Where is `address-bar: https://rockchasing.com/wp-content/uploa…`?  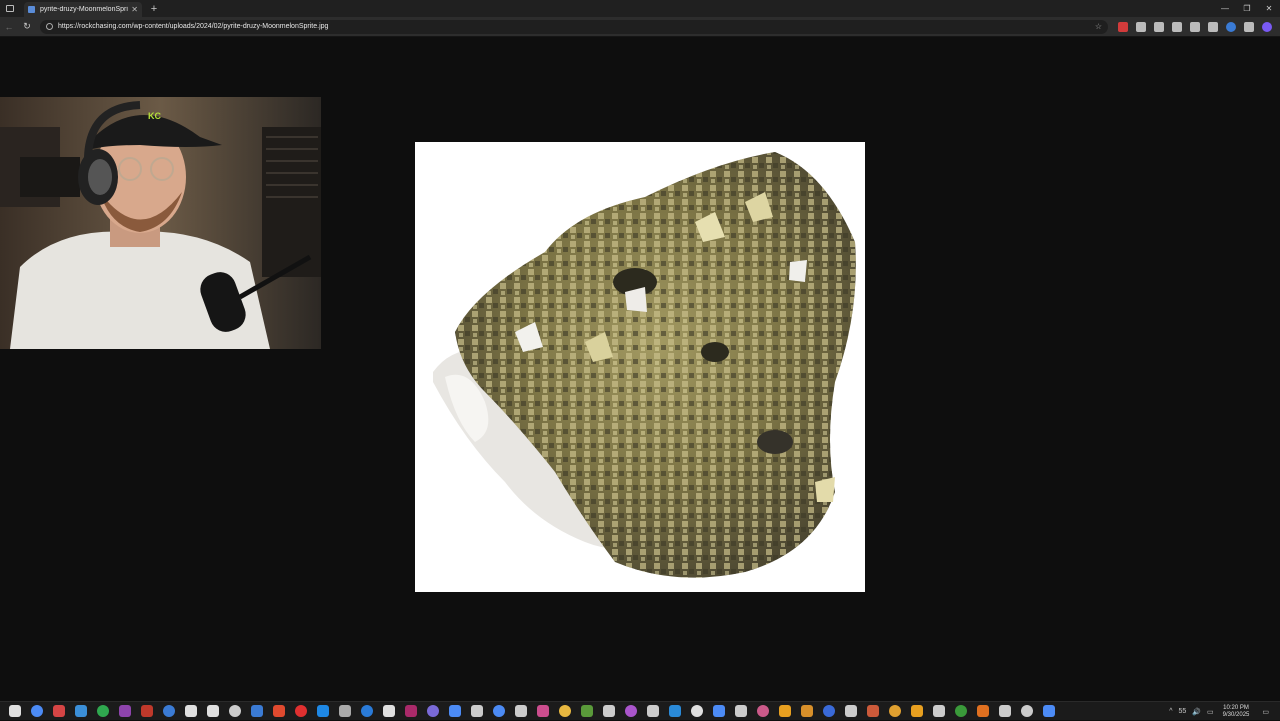 address-bar: https://rockchasing.com/wp-content/uploa… is located at coordinates (574, 26).